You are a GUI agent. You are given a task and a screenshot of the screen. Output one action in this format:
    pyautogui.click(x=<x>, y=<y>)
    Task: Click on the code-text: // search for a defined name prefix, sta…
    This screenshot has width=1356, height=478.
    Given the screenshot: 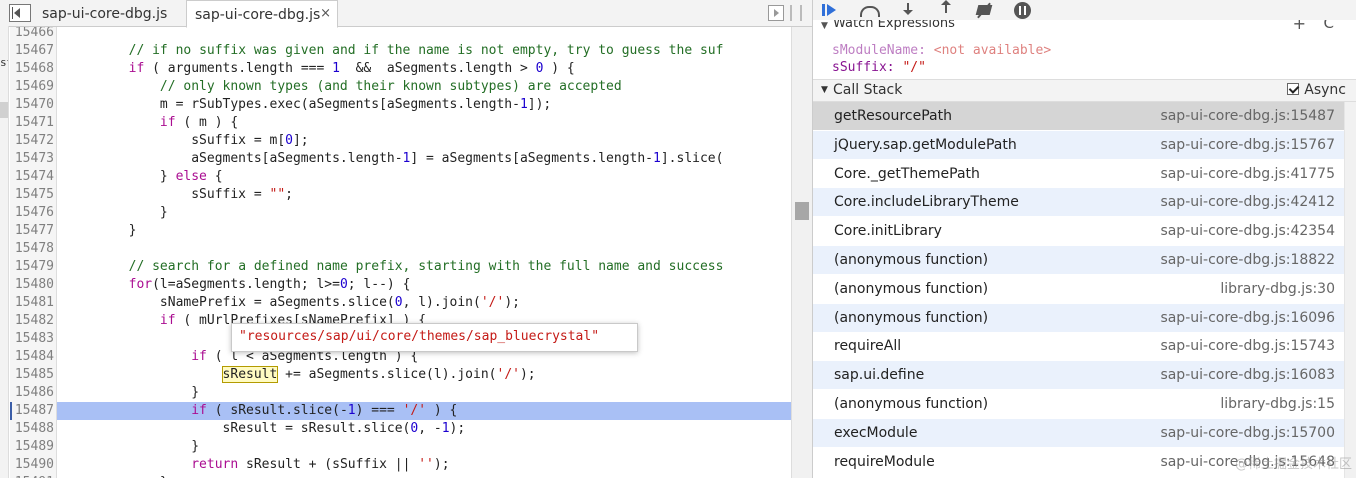 What is the action you would take?
    pyautogui.click(x=426, y=266)
    